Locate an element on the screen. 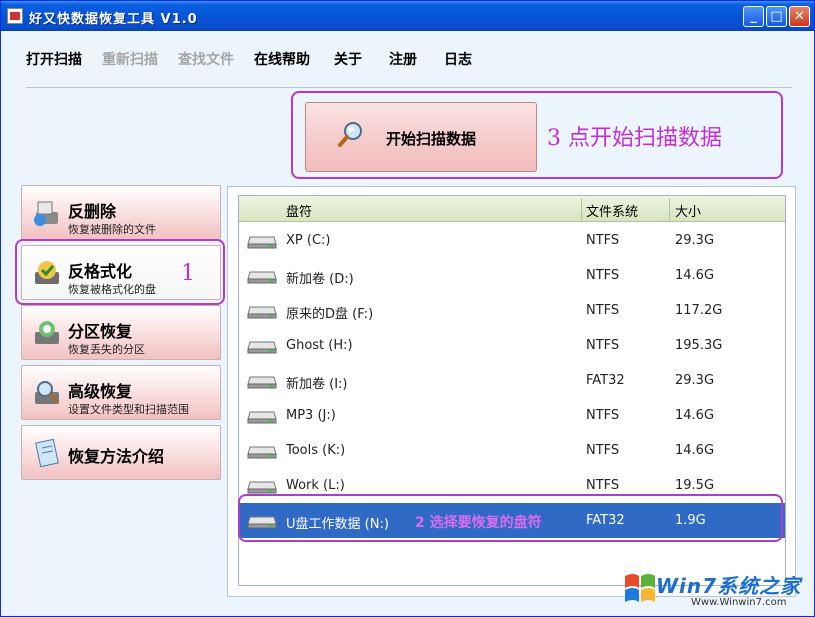  sidebar-undelete-title: 反删除 is located at coordinates (92, 211).